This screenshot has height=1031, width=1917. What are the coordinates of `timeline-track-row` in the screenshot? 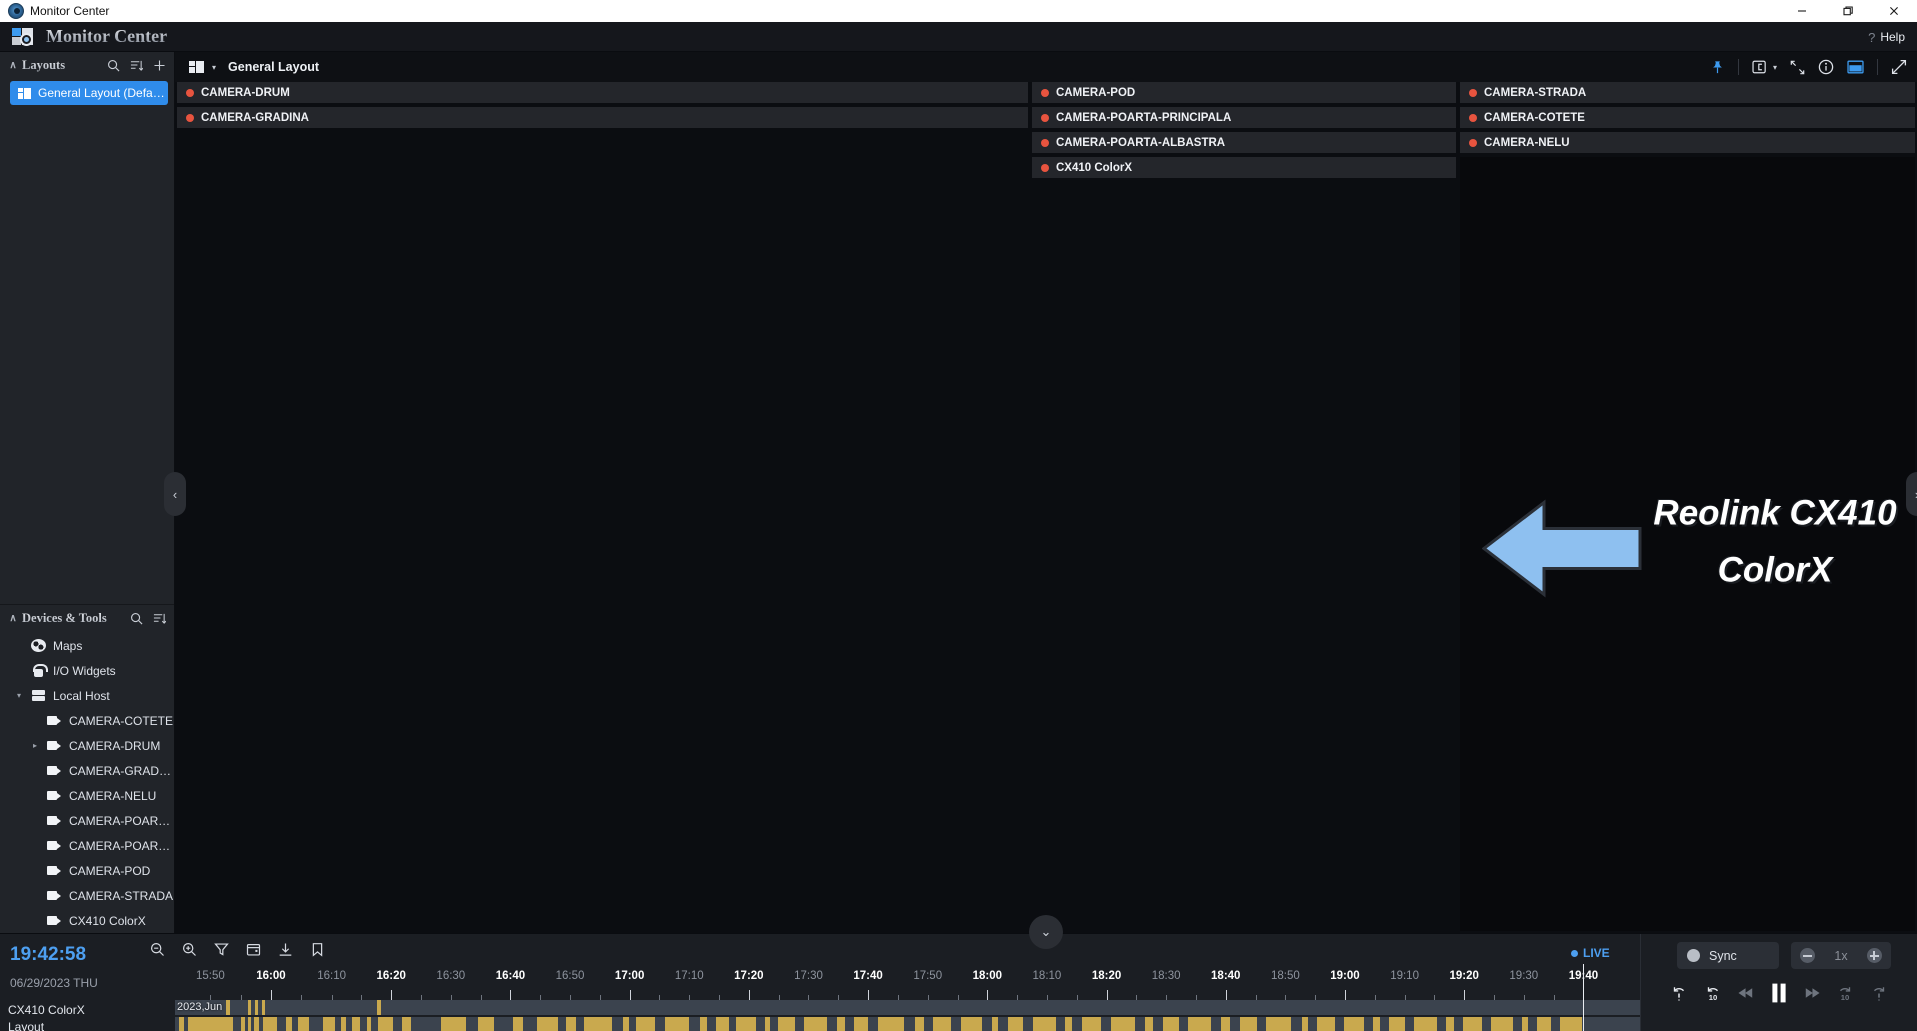 It's located at (907, 1024).